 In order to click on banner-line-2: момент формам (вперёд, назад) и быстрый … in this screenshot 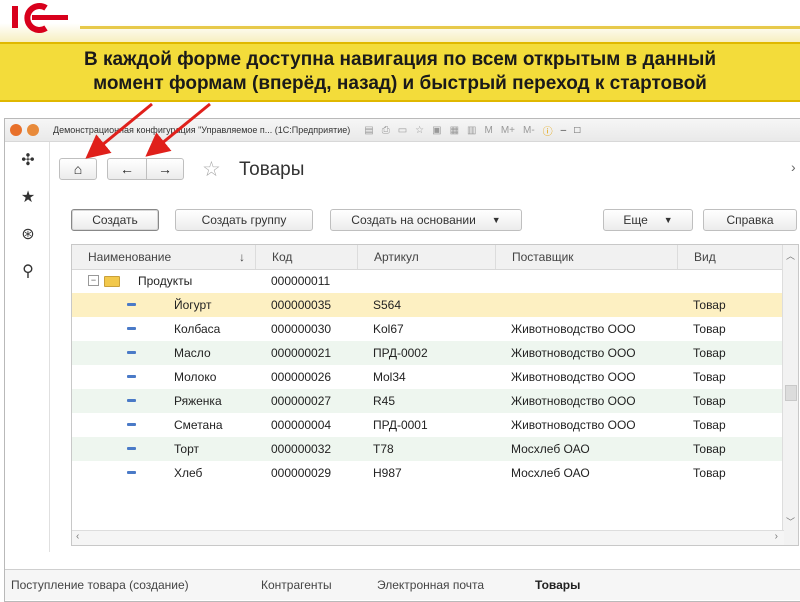, I will do `click(400, 83)`.